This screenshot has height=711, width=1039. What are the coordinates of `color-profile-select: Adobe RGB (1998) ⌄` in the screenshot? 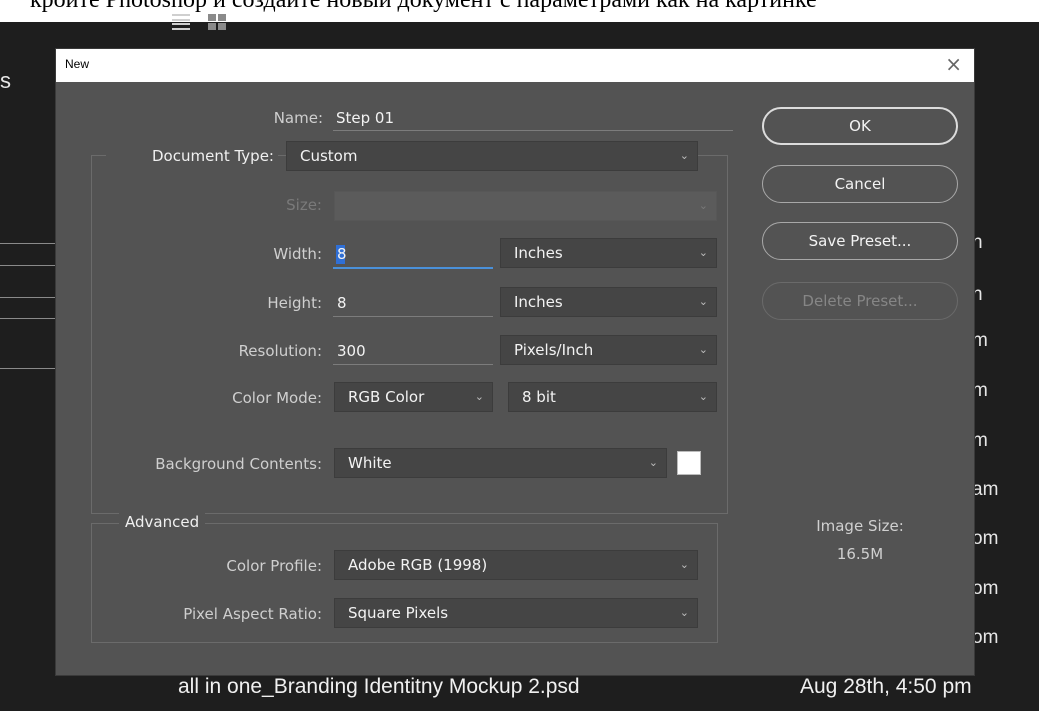 It's located at (516, 565).